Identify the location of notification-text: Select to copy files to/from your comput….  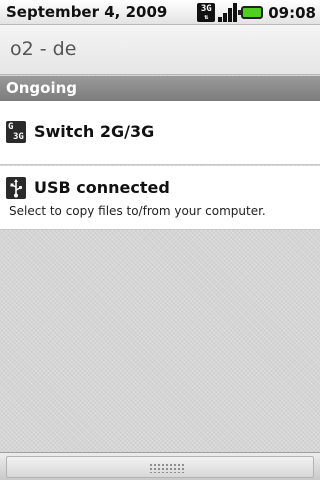
(137, 211).